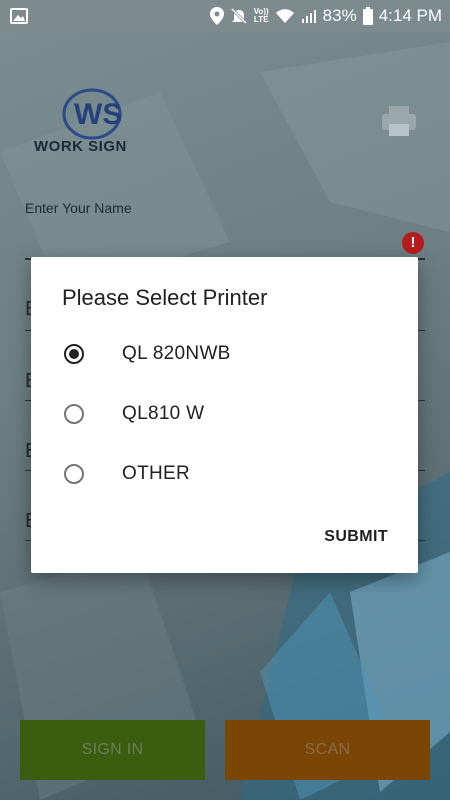 Image resolution: width=450 pixels, height=800 pixels. What do you see at coordinates (156, 473) in the screenshot?
I see `option-label: OTHER` at bounding box center [156, 473].